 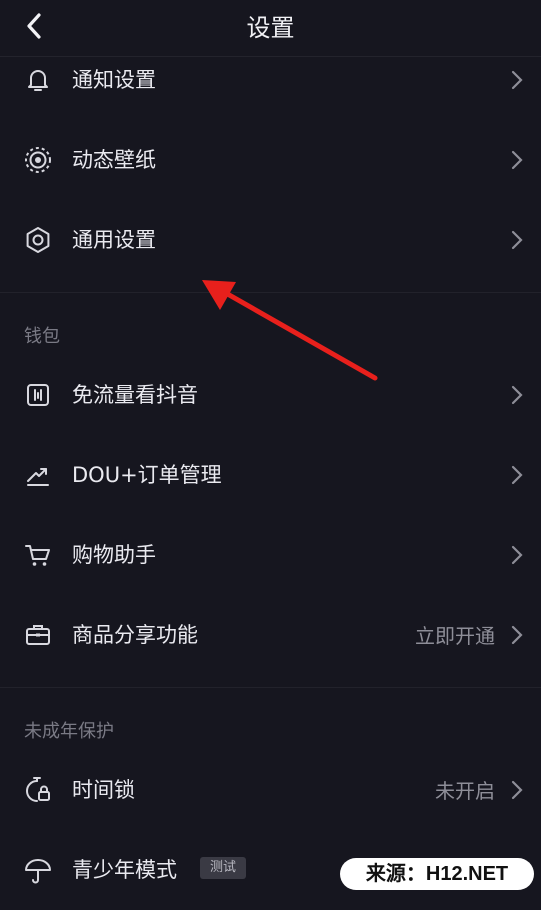 What do you see at coordinates (38, 475) in the screenshot?
I see `trend-icon` at bounding box center [38, 475].